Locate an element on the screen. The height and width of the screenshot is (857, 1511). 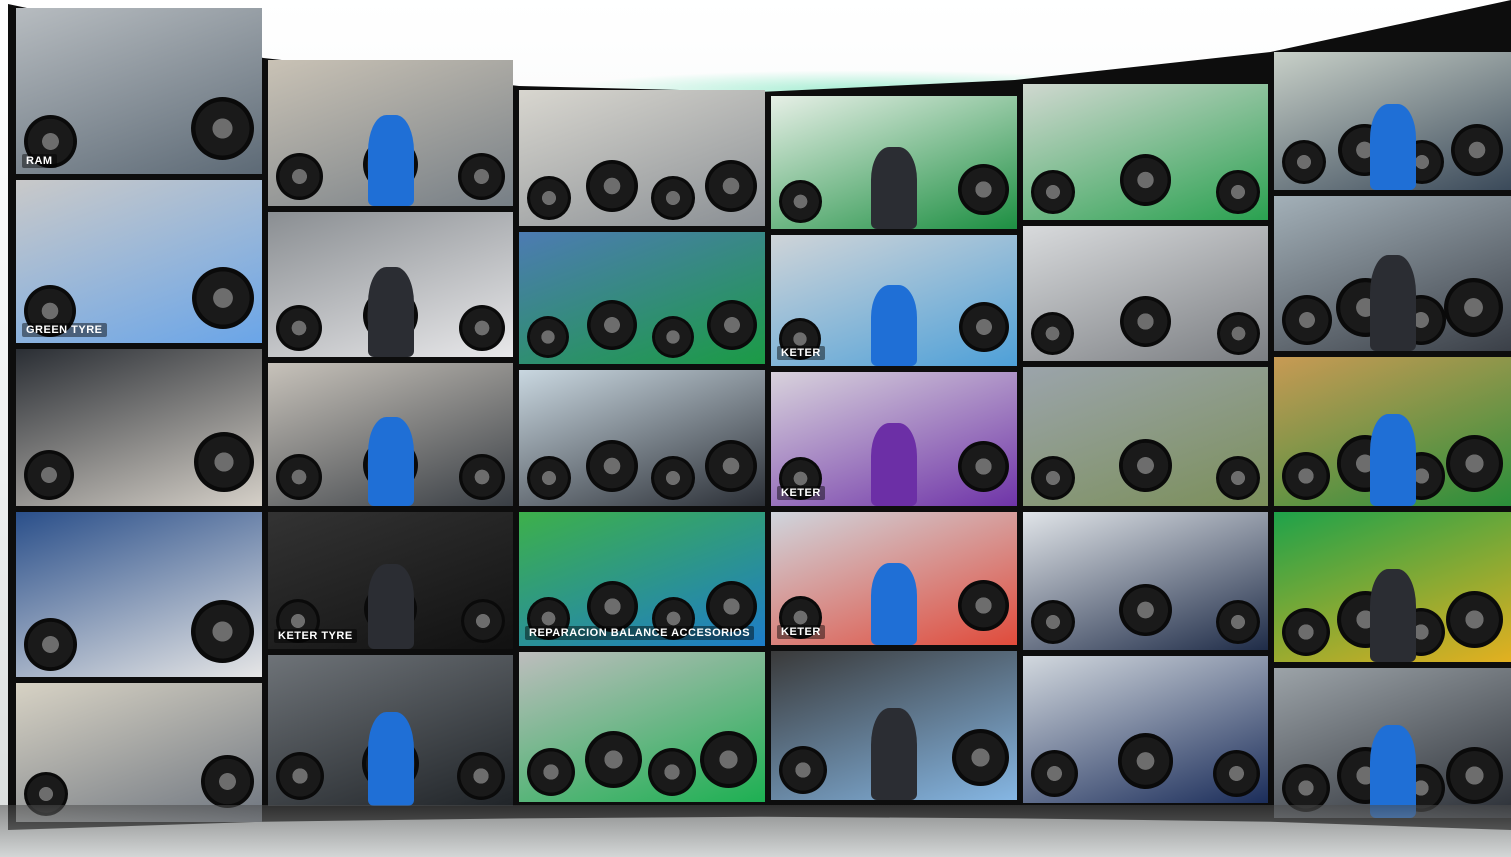
photo-tile: RAM is located at coordinates (139, 91).